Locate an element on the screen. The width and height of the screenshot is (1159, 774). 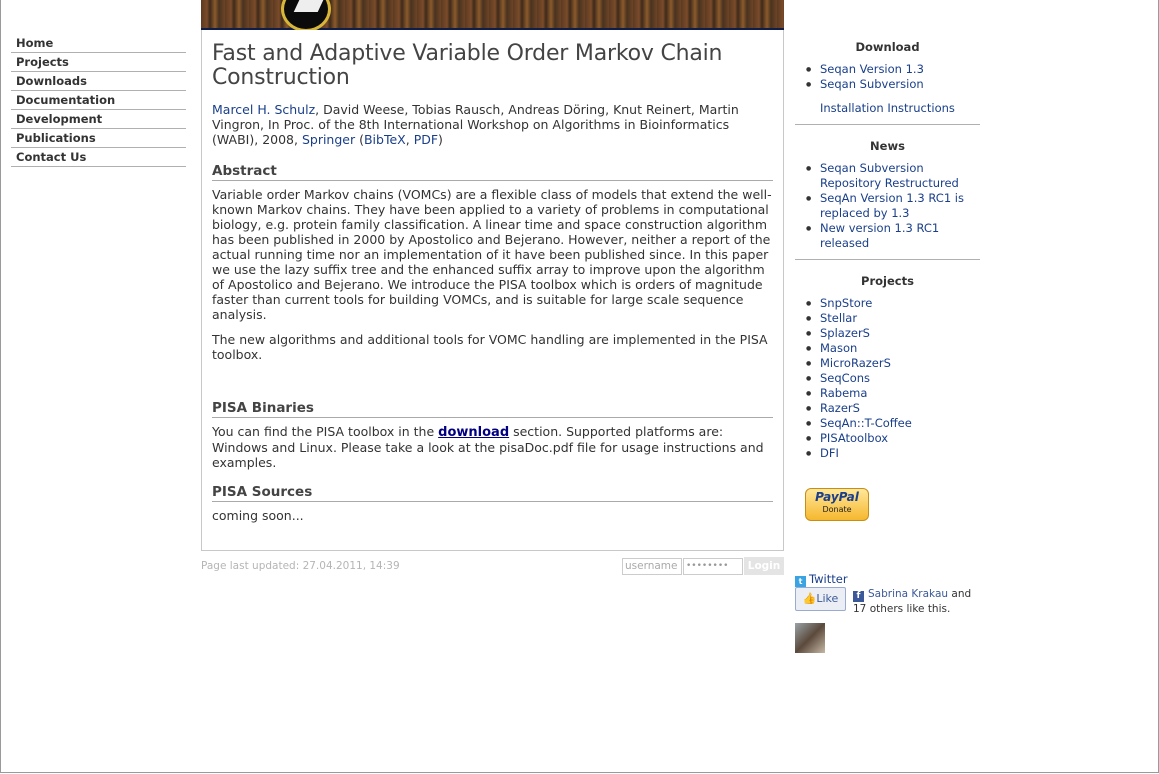
facebook-like-button: 👍Like is located at coordinates (820, 599).